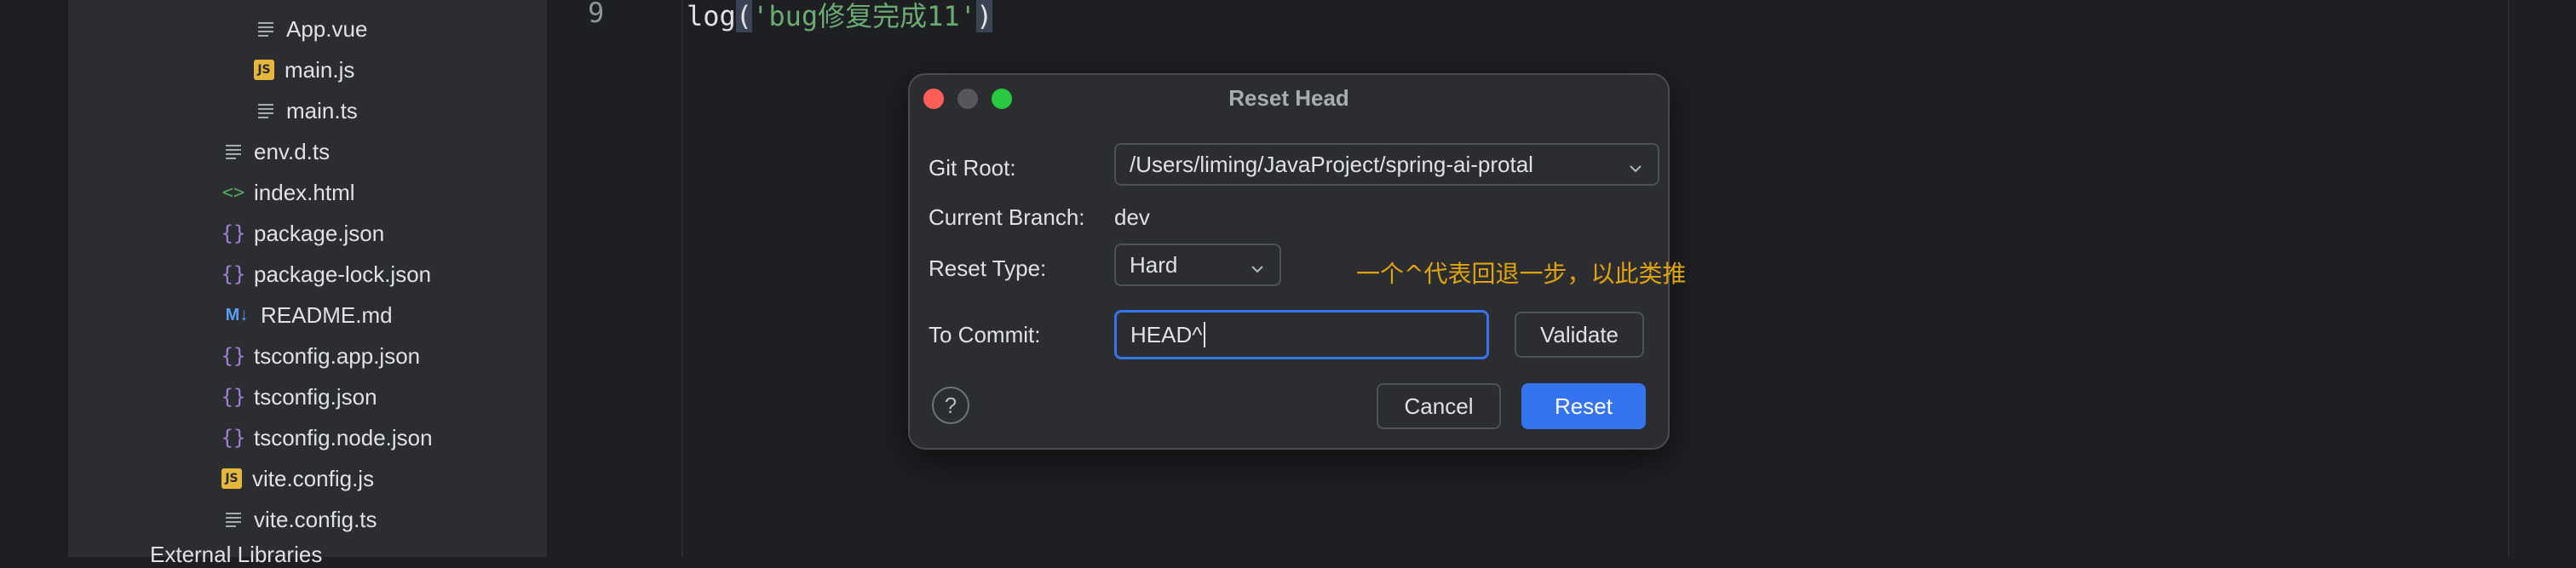 The image size is (2576, 568). I want to click on tree-item: JS main.js, so click(304, 69).